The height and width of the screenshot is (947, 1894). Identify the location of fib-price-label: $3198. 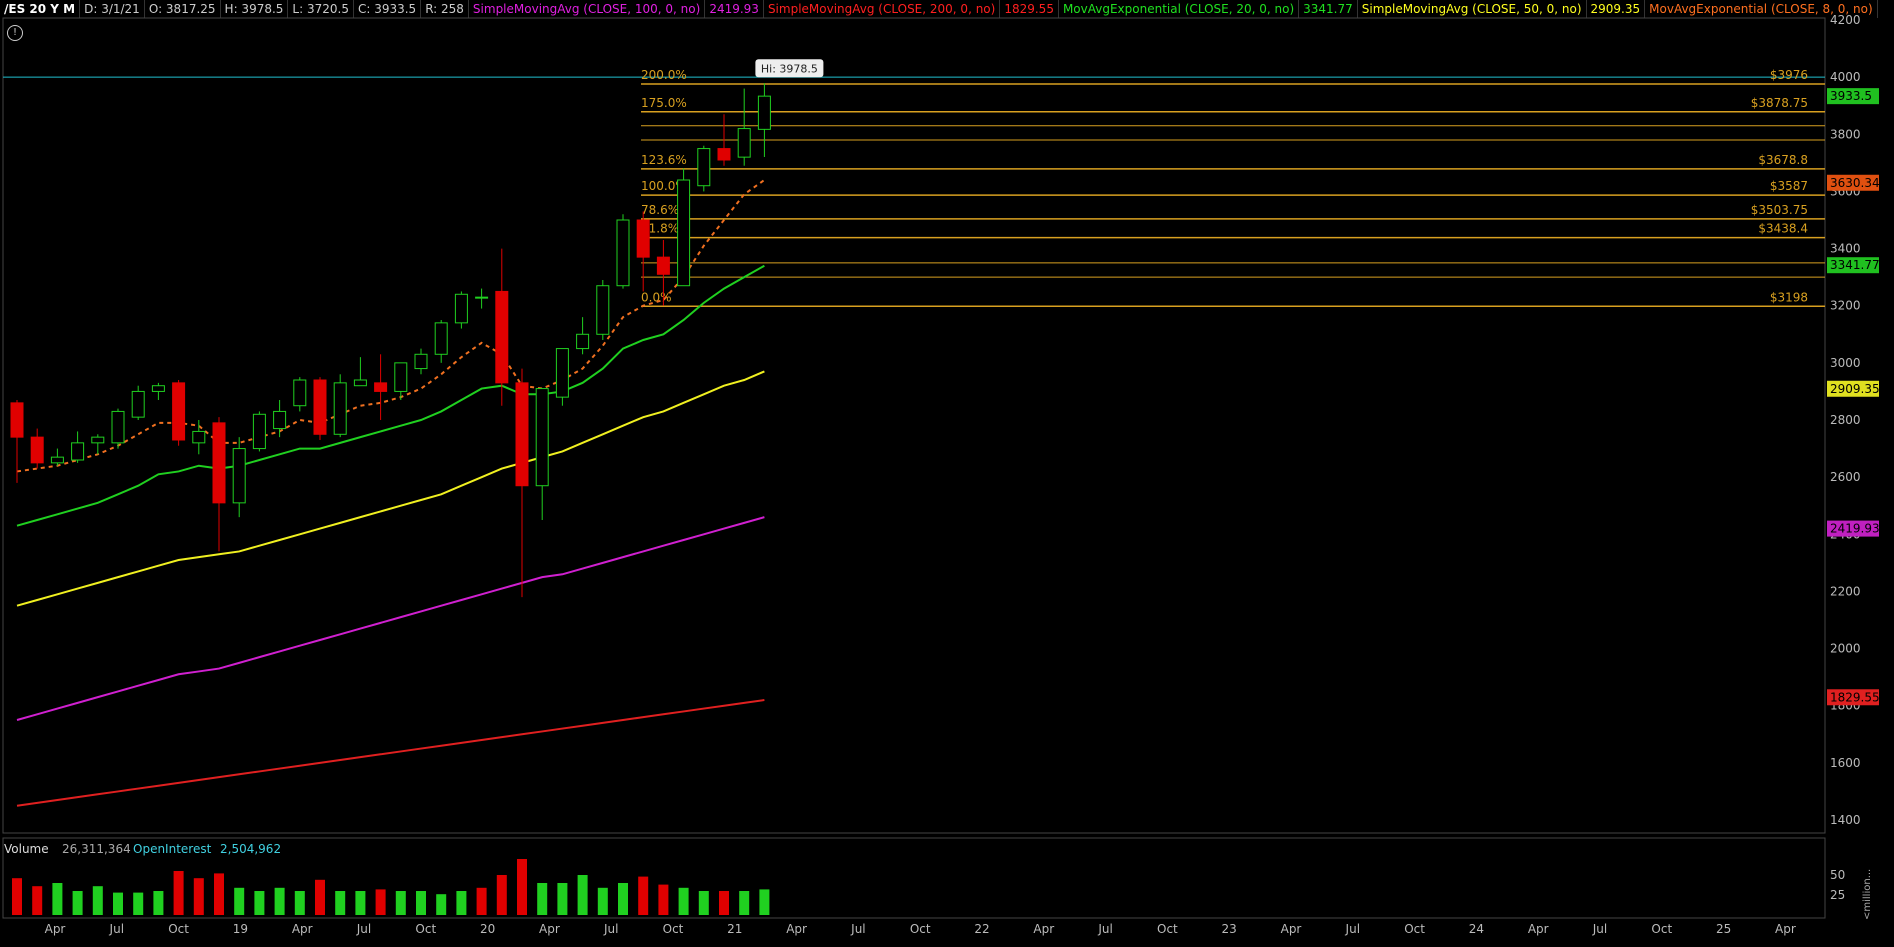
(1789, 297).